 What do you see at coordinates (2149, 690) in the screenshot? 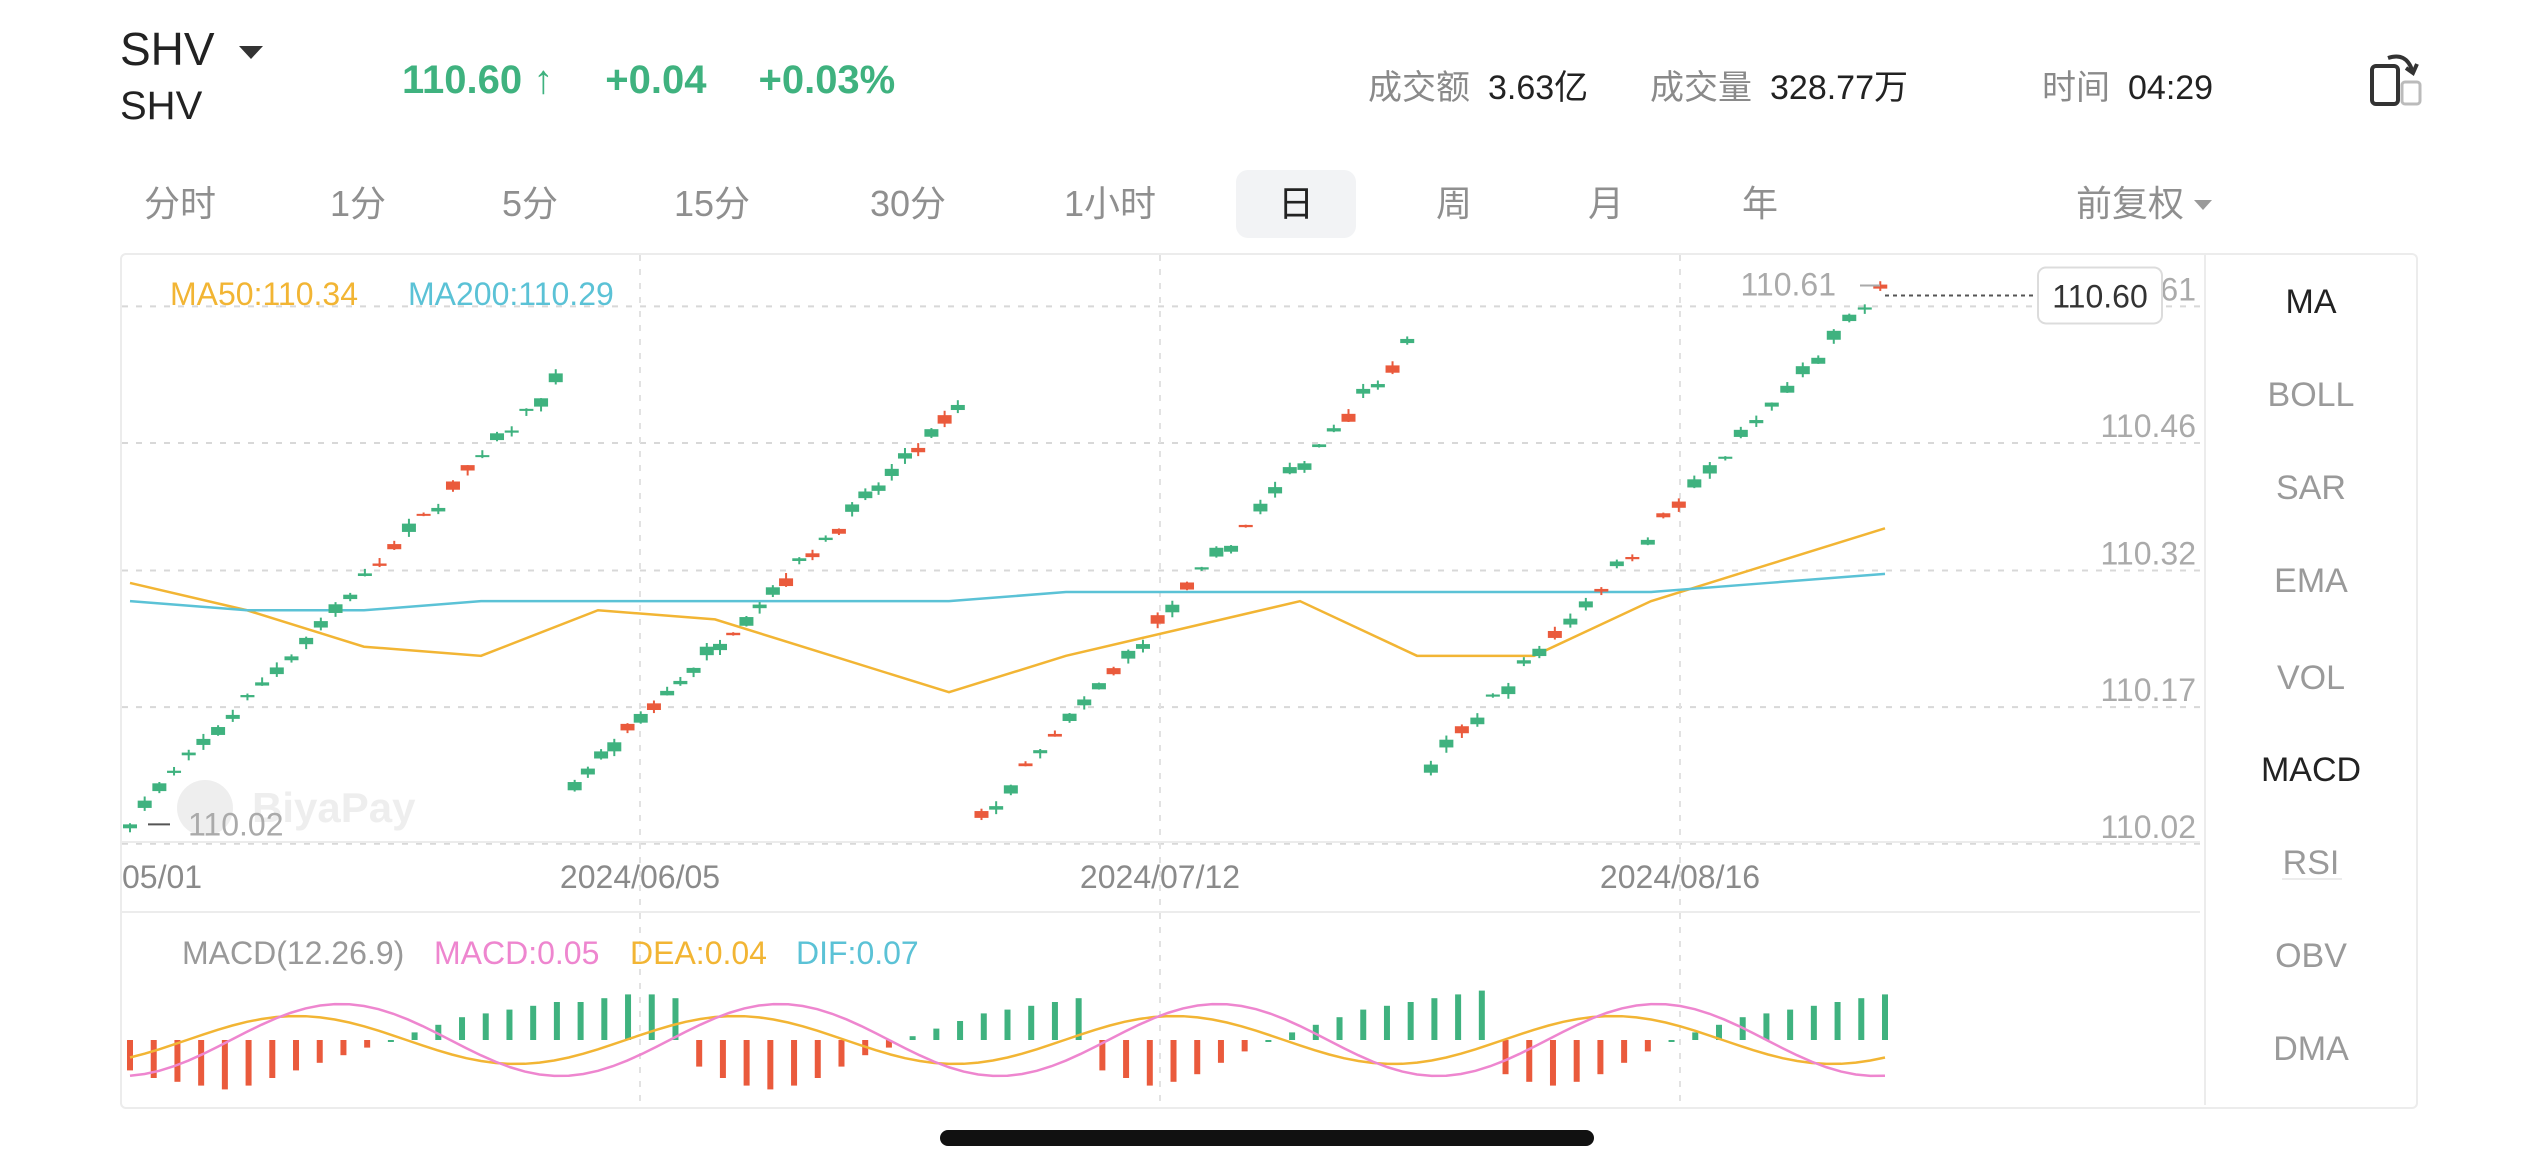
I see `y-tick-label: 110.17` at bounding box center [2149, 690].